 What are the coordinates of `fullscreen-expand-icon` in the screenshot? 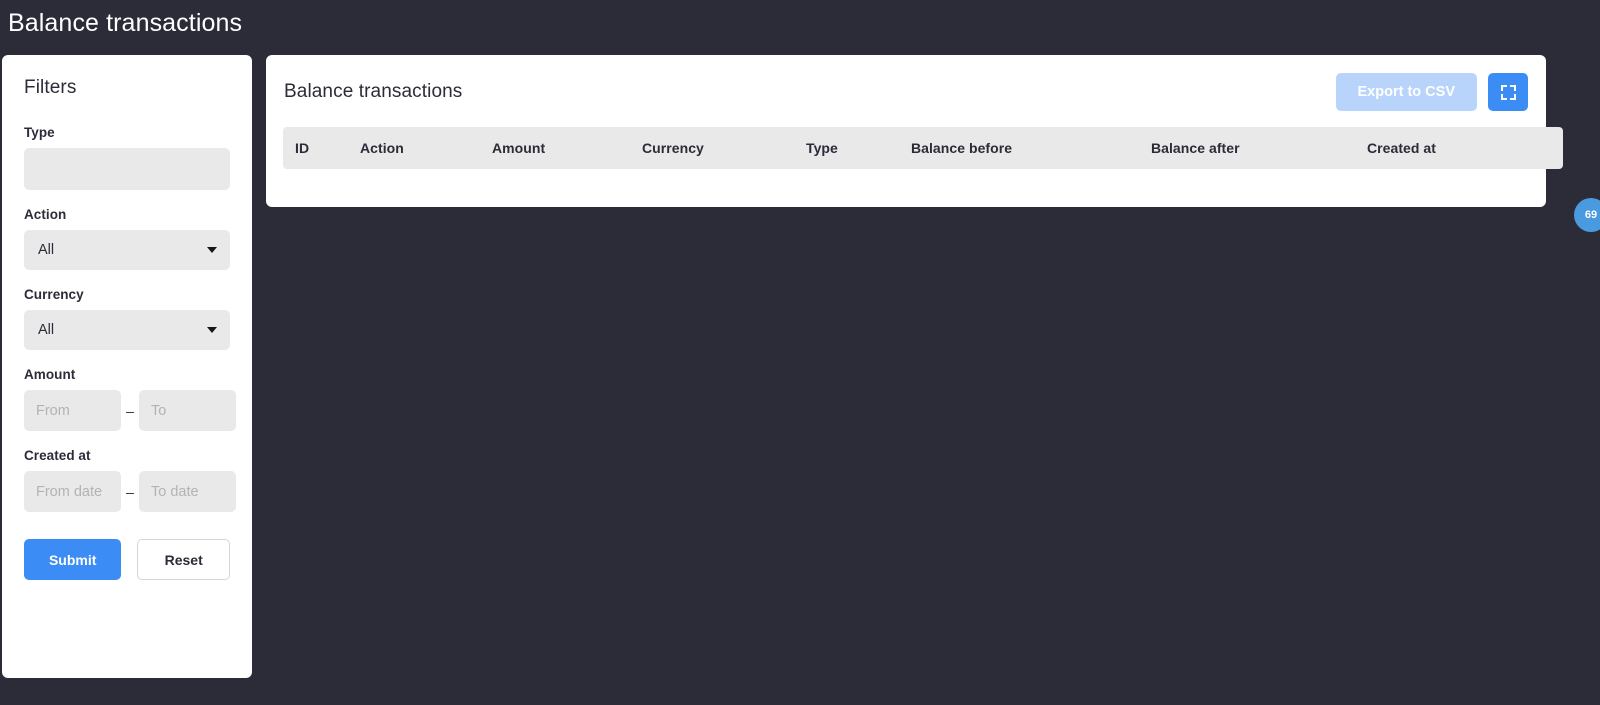 It's located at (1508, 92).